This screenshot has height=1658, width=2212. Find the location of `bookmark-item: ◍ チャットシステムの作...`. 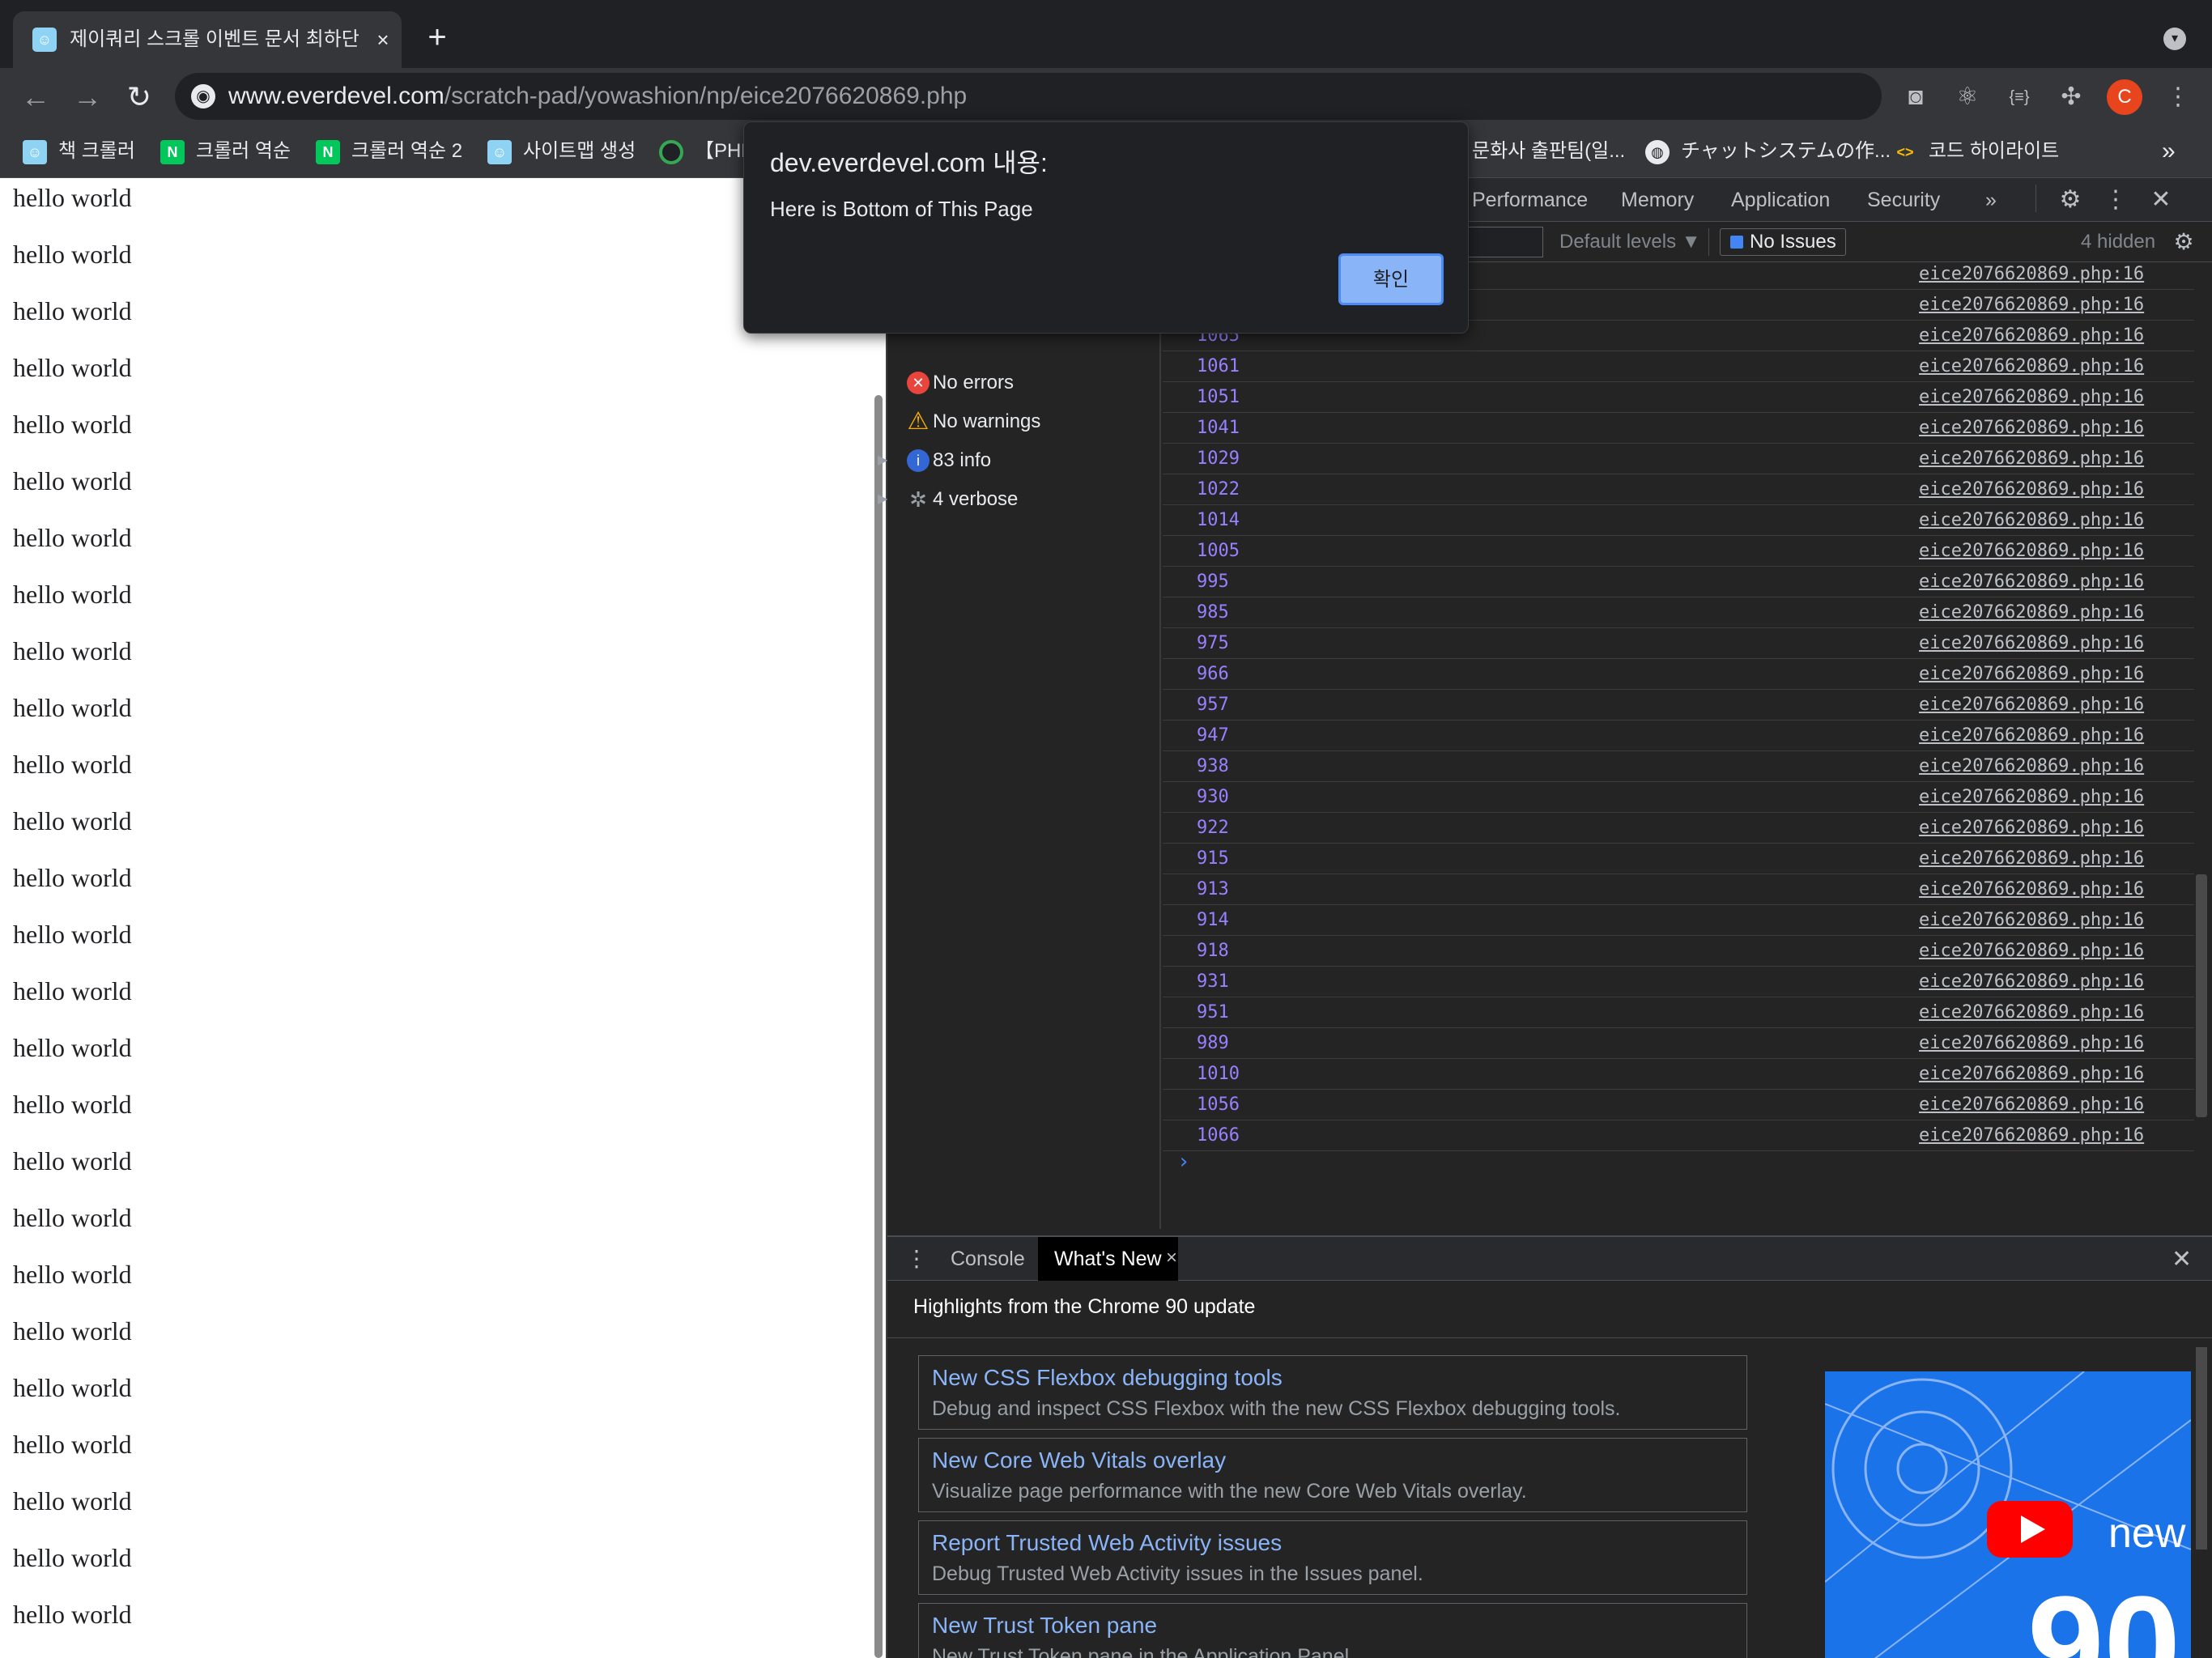

bookmark-item: ◍ チャットシステムの作... is located at coordinates (1768, 151).